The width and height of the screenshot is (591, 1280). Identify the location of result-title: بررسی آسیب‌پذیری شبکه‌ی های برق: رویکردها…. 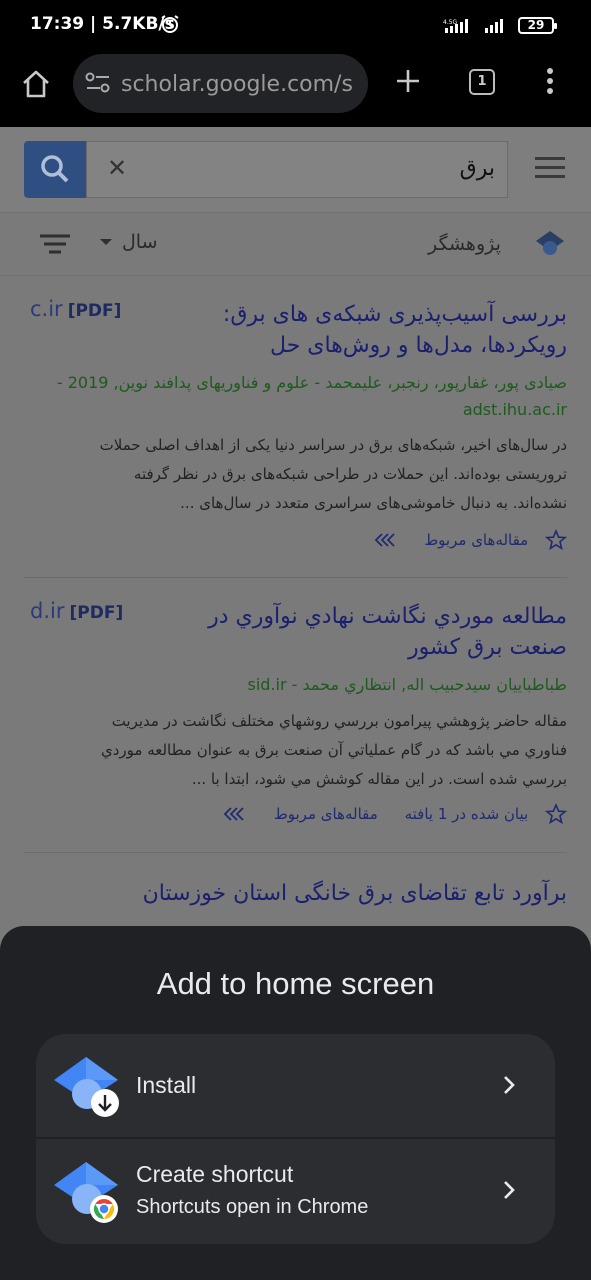
(395, 330).